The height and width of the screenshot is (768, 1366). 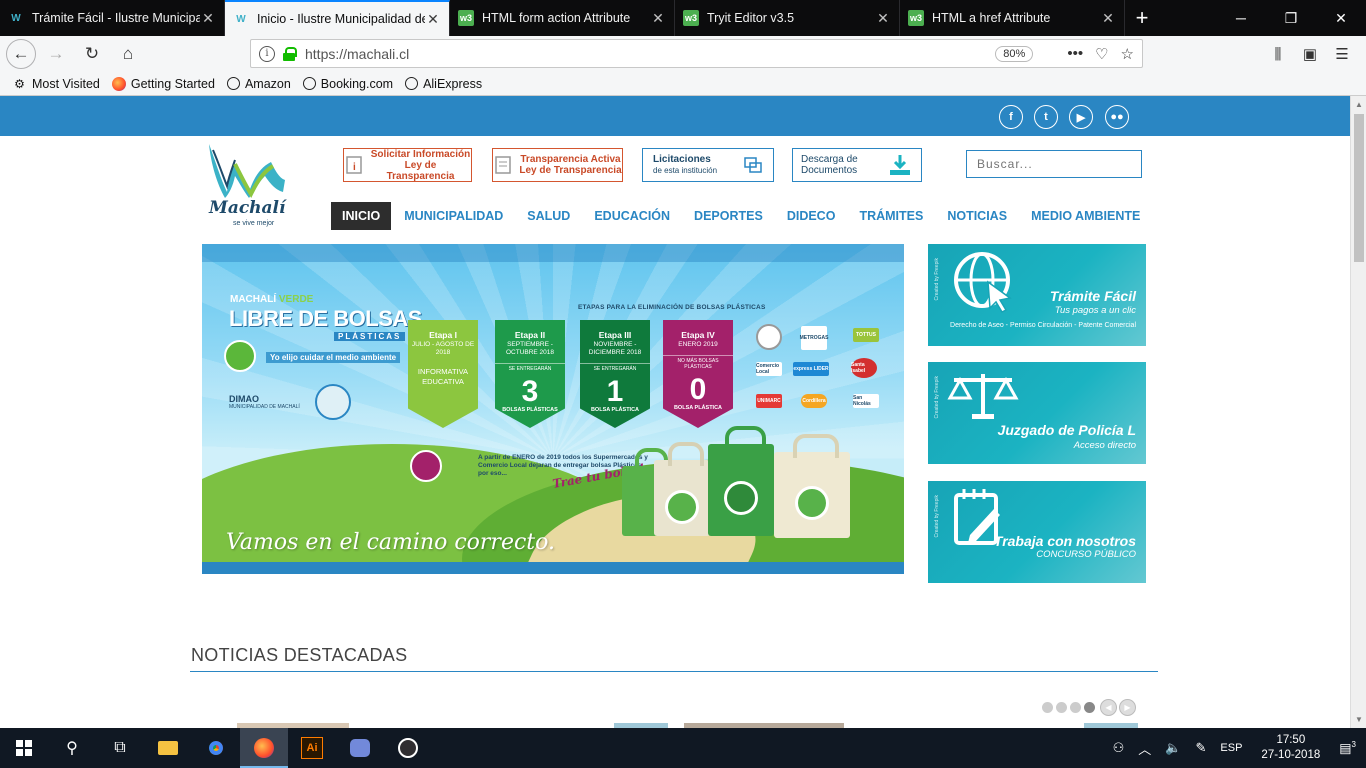 I want to click on window-controls: ─ ❐ ✕, so click(x=1291, y=18).